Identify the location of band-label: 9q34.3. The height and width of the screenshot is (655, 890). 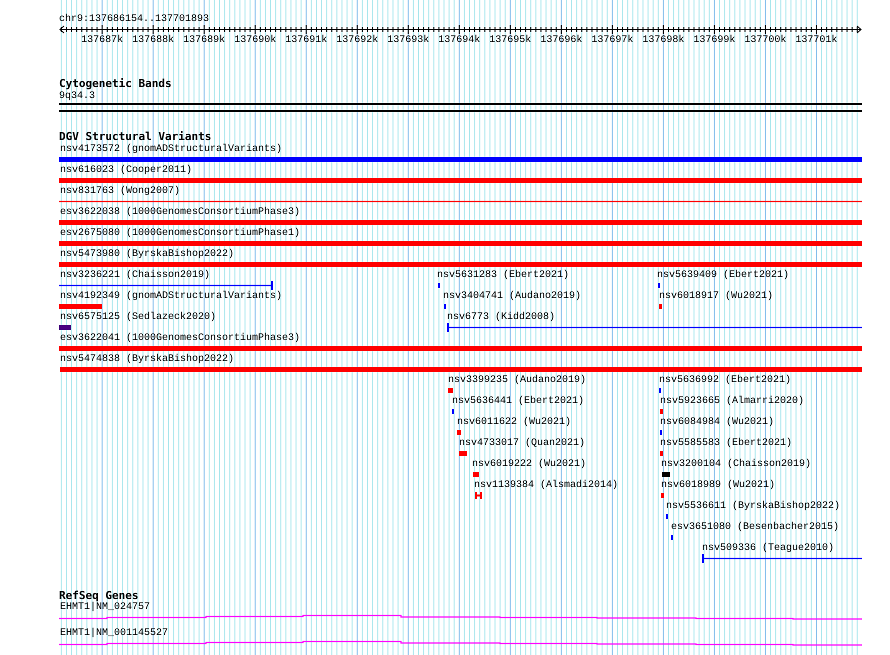
(77, 96).